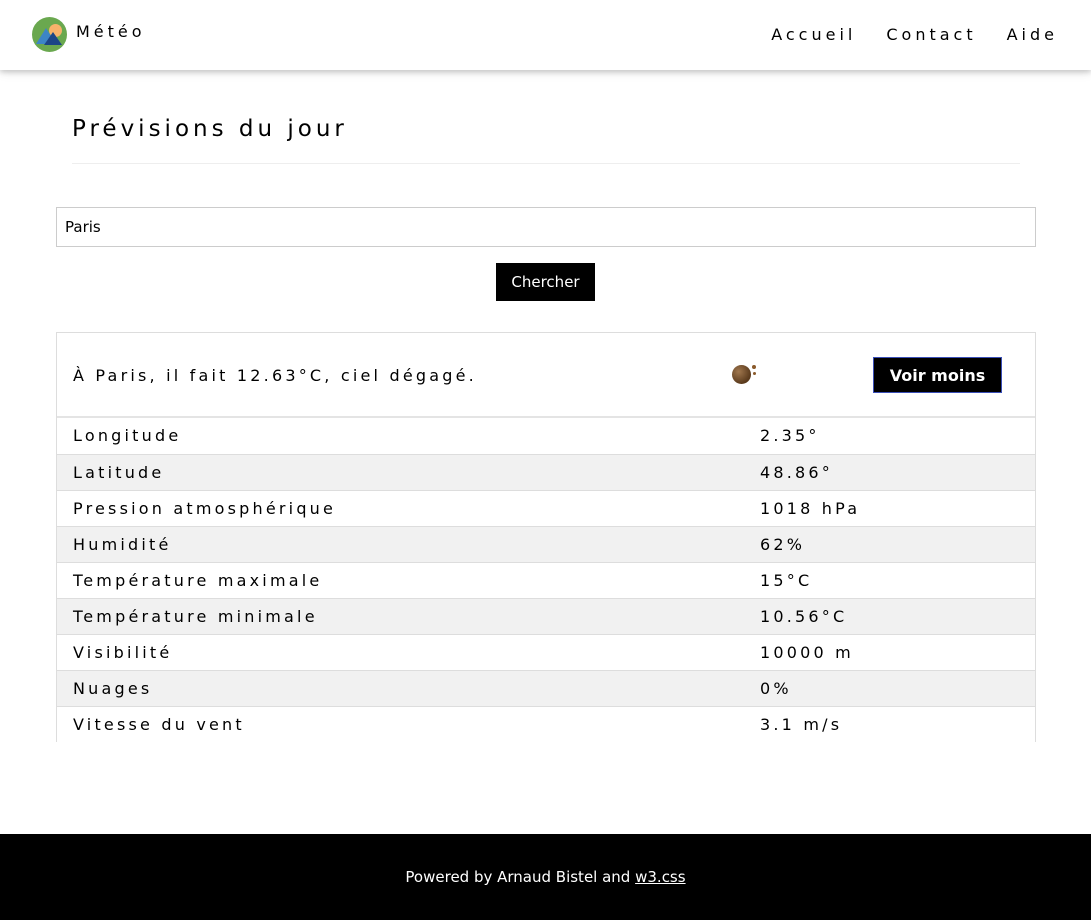 Image resolution: width=1091 pixels, height=920 pixels. What do you see at coordinates (546, 688) in the screenshot?
I see `table-row: Nuages 0%` at bounding box center [546, 688].